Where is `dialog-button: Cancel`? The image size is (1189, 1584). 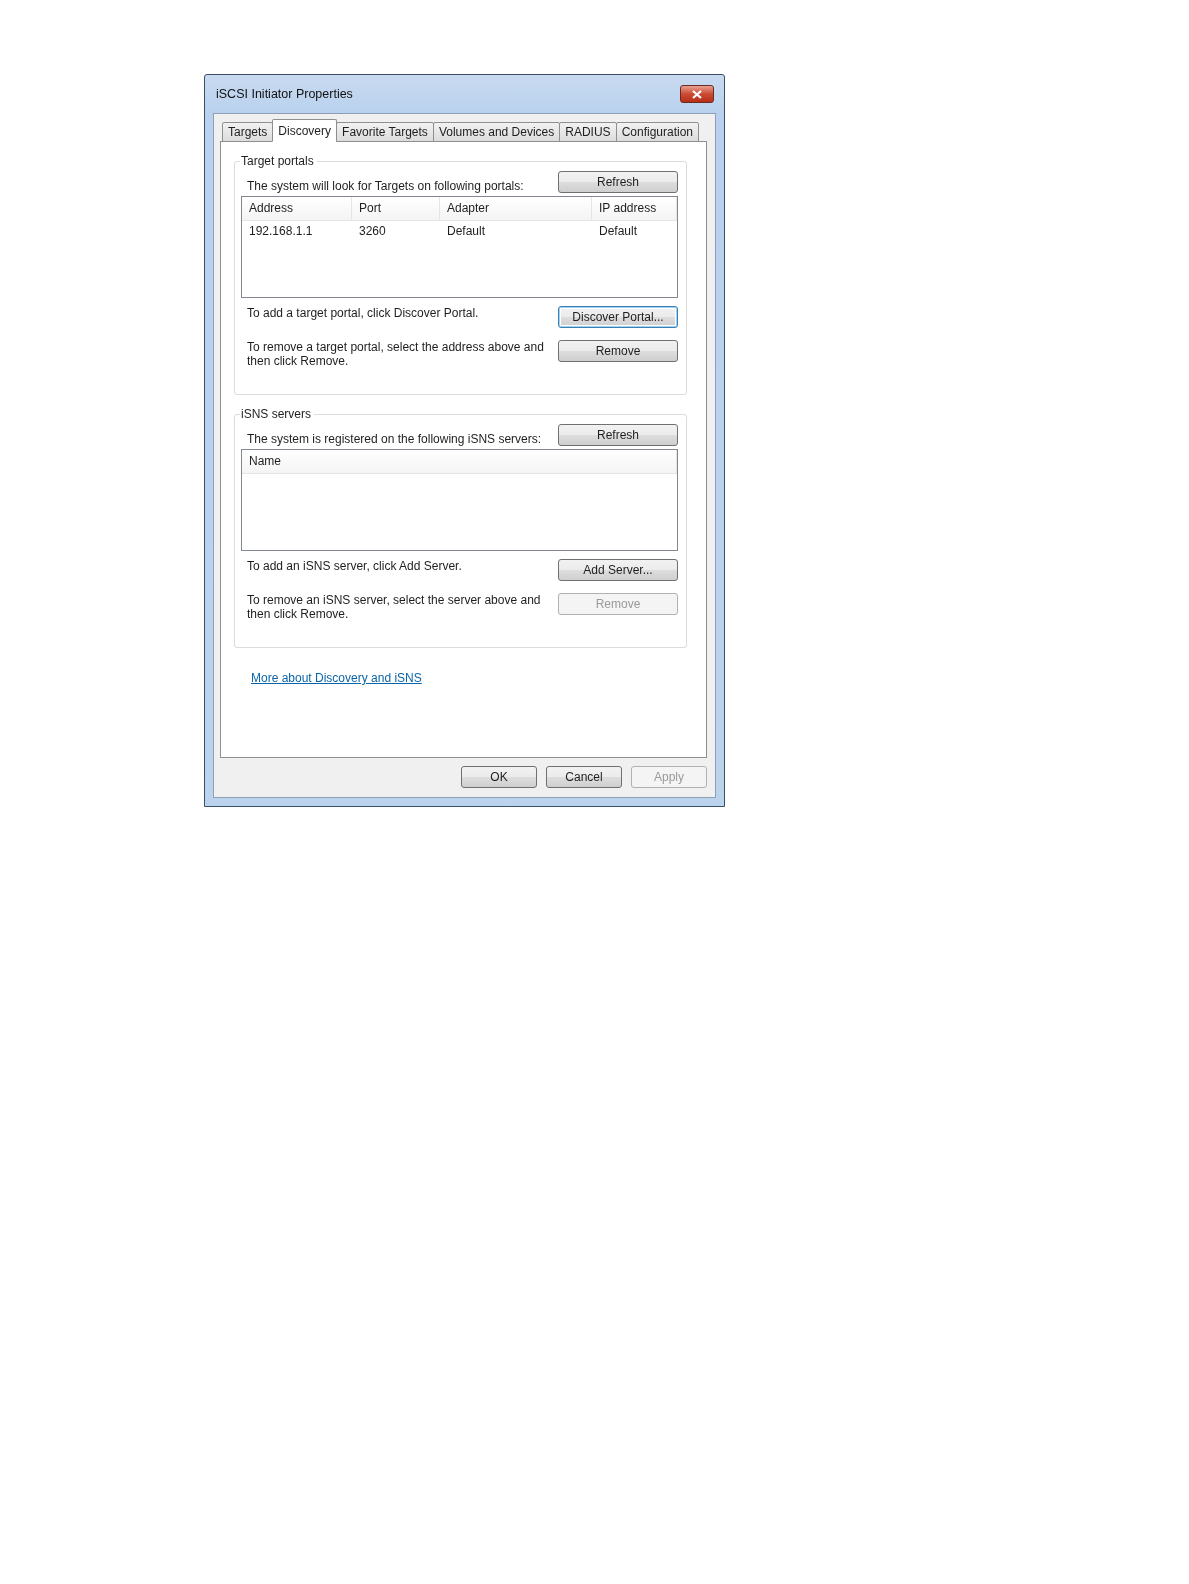
dialog-button: Cancel is located at coordinates (584, 777).